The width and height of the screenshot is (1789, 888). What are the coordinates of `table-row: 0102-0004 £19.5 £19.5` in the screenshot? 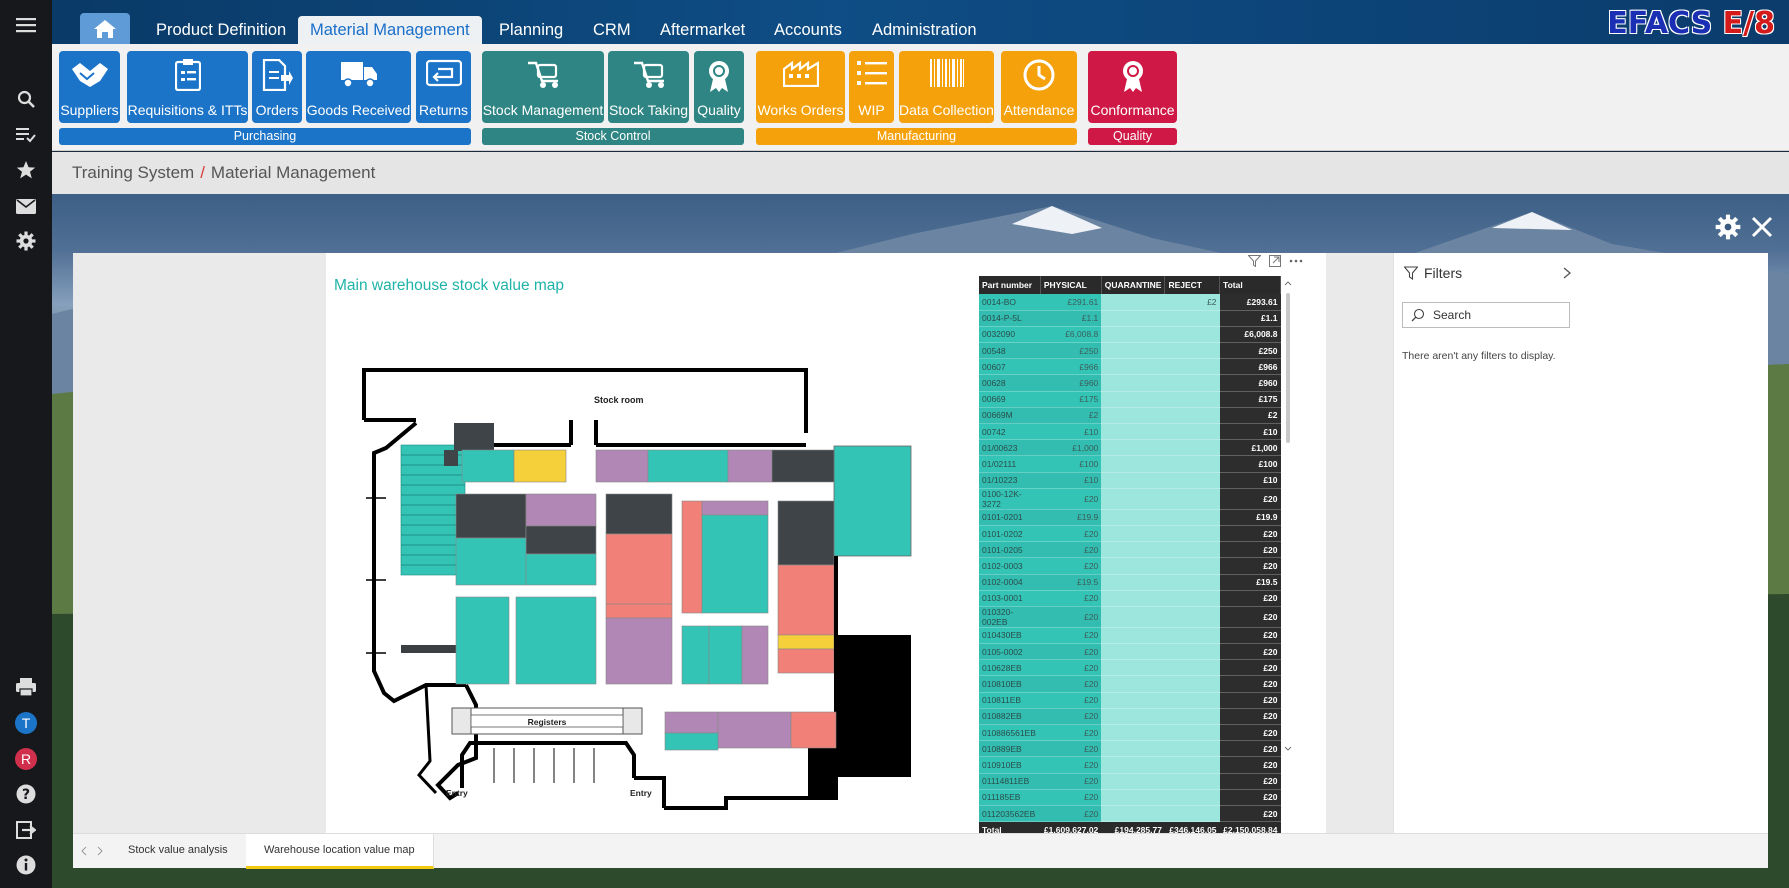 It's located at (1130, 582).